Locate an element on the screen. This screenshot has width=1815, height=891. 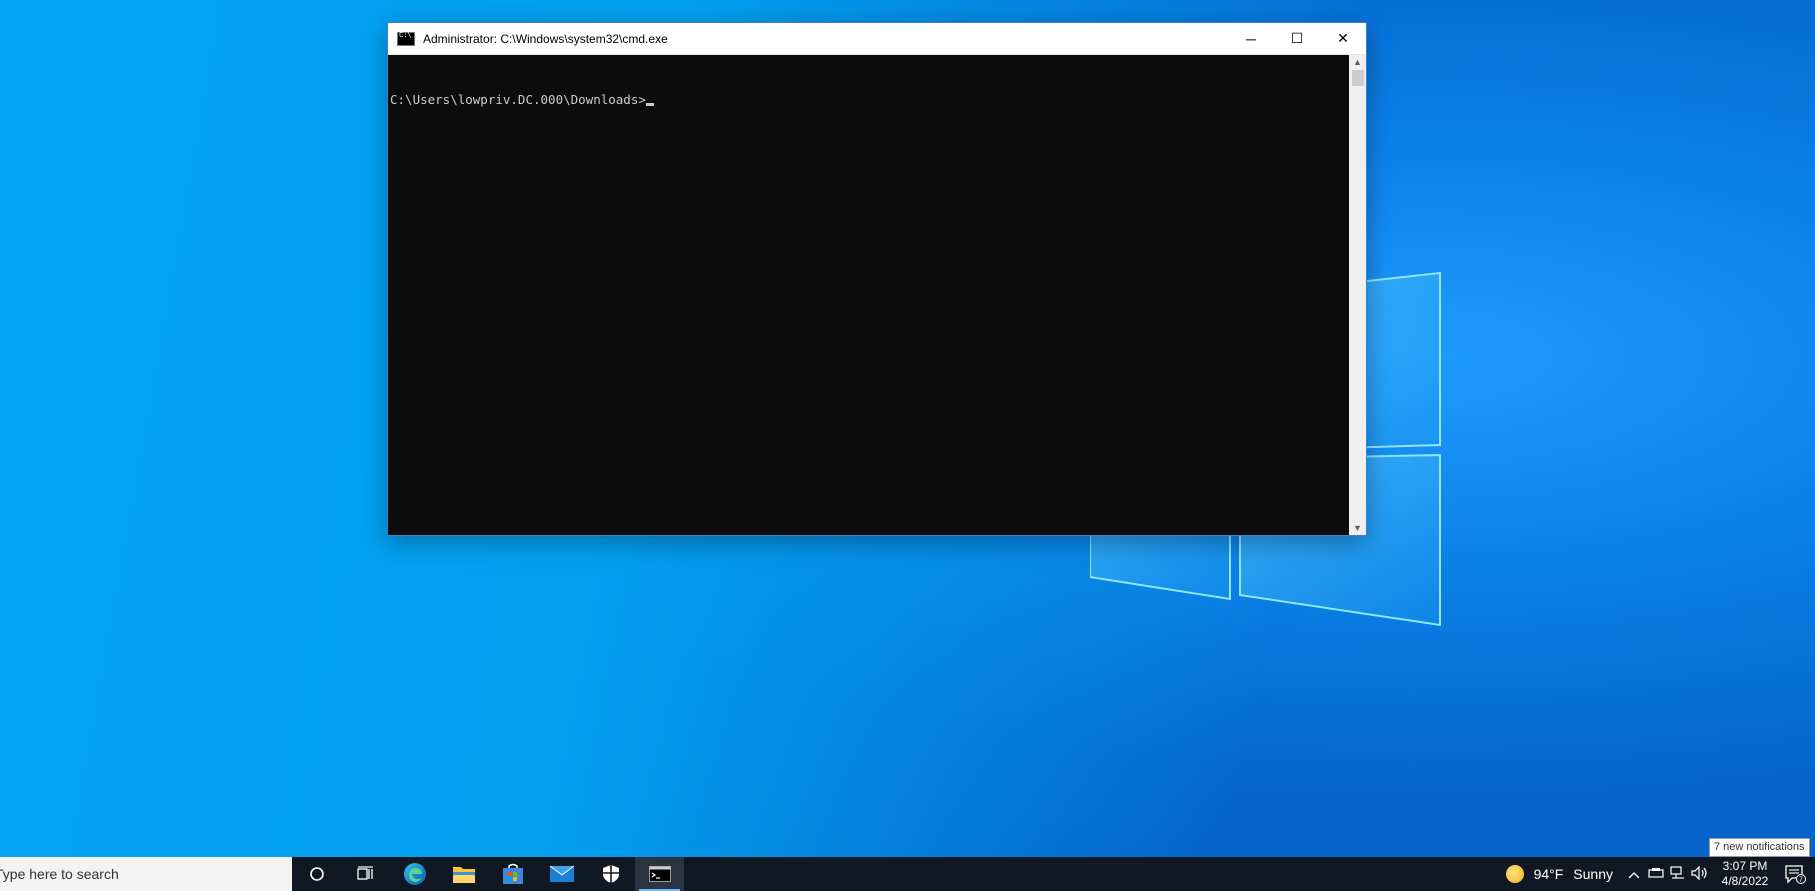
volume-icon is located at coordinates (1700, 874).